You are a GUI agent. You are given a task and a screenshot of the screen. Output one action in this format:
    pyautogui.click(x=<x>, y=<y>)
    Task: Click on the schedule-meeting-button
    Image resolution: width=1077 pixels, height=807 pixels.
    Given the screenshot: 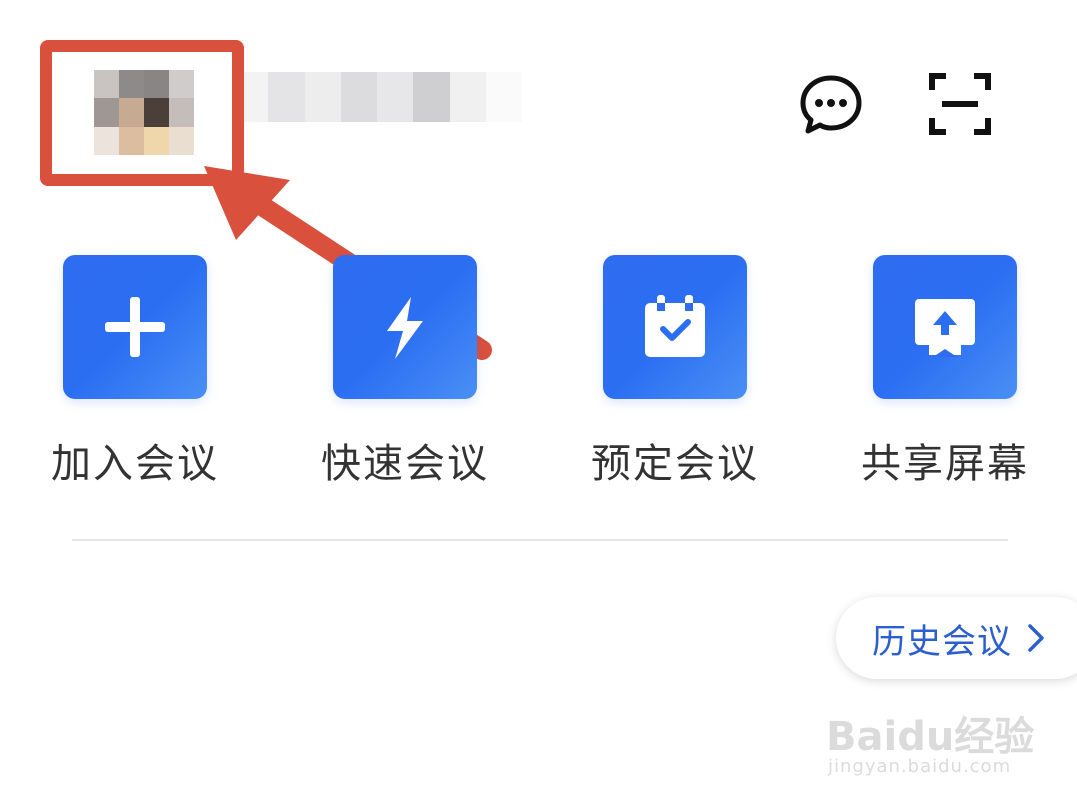 What is the action you would take?
    pyautogui.click(x=675, y=327)
    